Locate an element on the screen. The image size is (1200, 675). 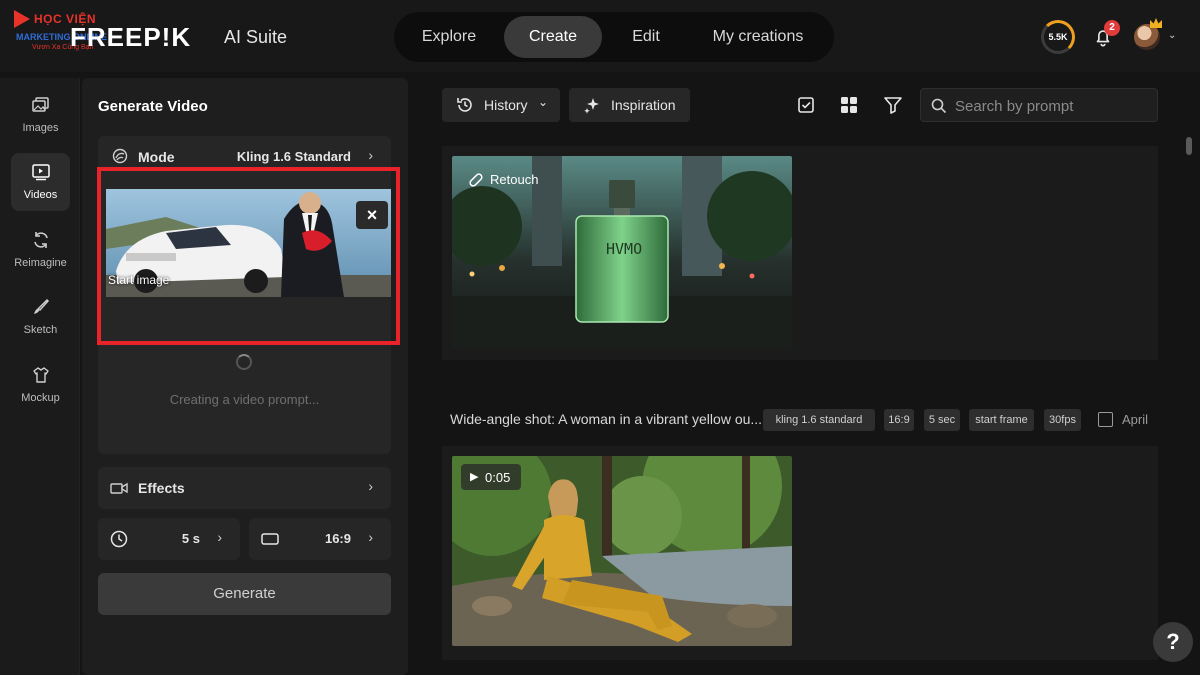
tag-fps: 30fps is located at coordinates (1062, 420).